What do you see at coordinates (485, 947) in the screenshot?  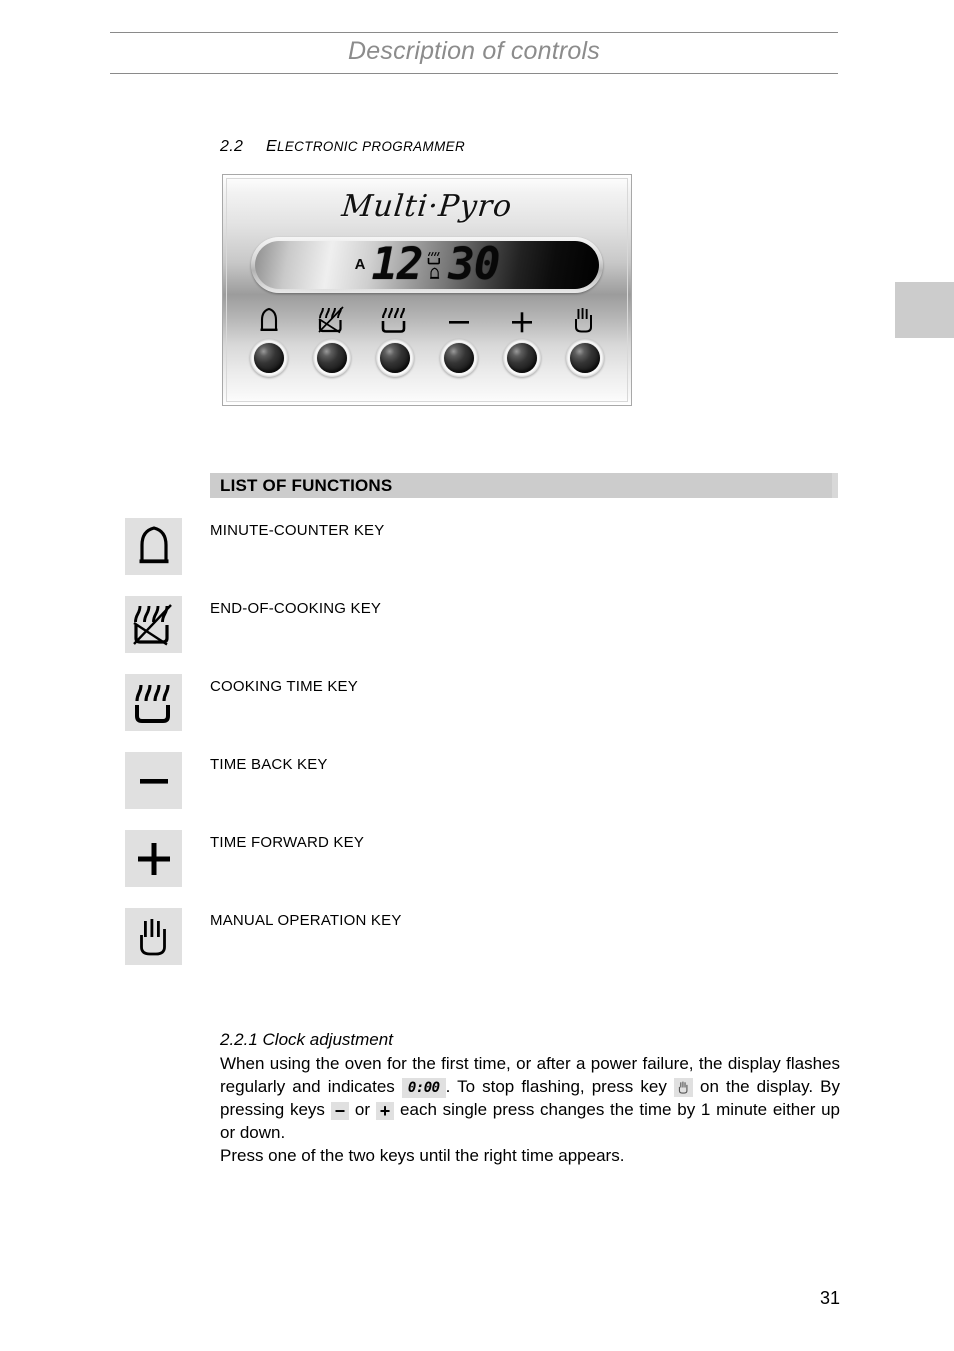 I see `function-row-manual-operation: MANUAL OPERATION KEY` at bounding box center [485, 947].